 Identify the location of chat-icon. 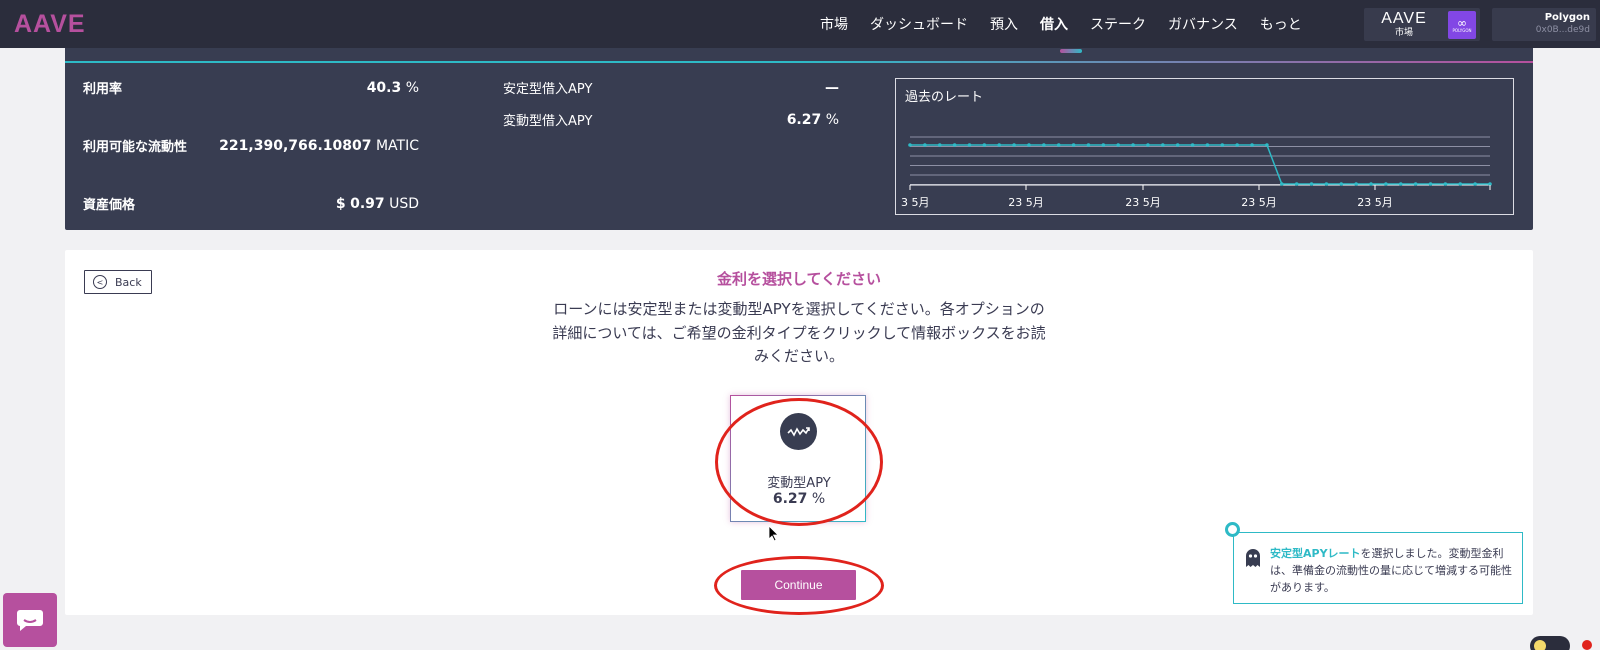
(30, 620).